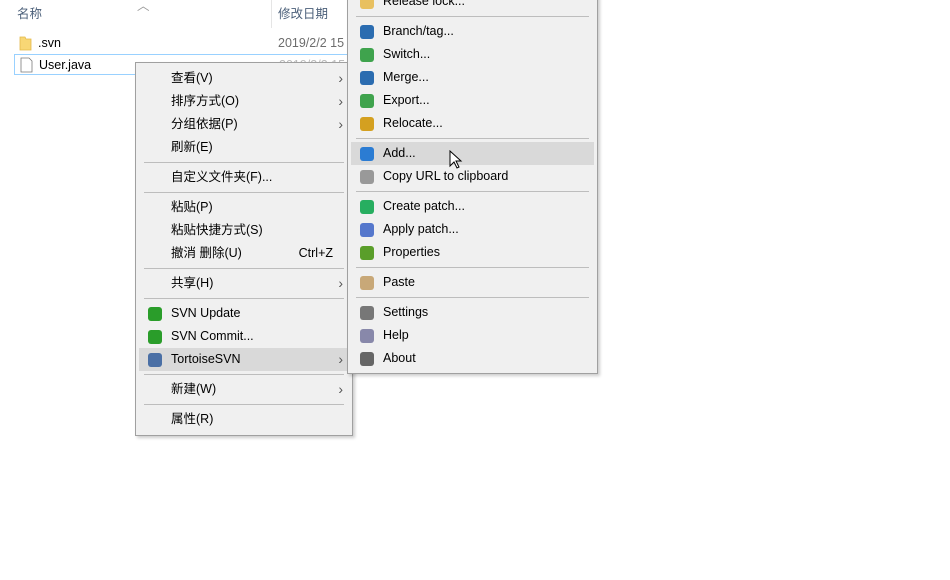  What do you see at coordinates (367, 4) in the screenshot?
I see `lock-icon` at bounding box center [367, 4].